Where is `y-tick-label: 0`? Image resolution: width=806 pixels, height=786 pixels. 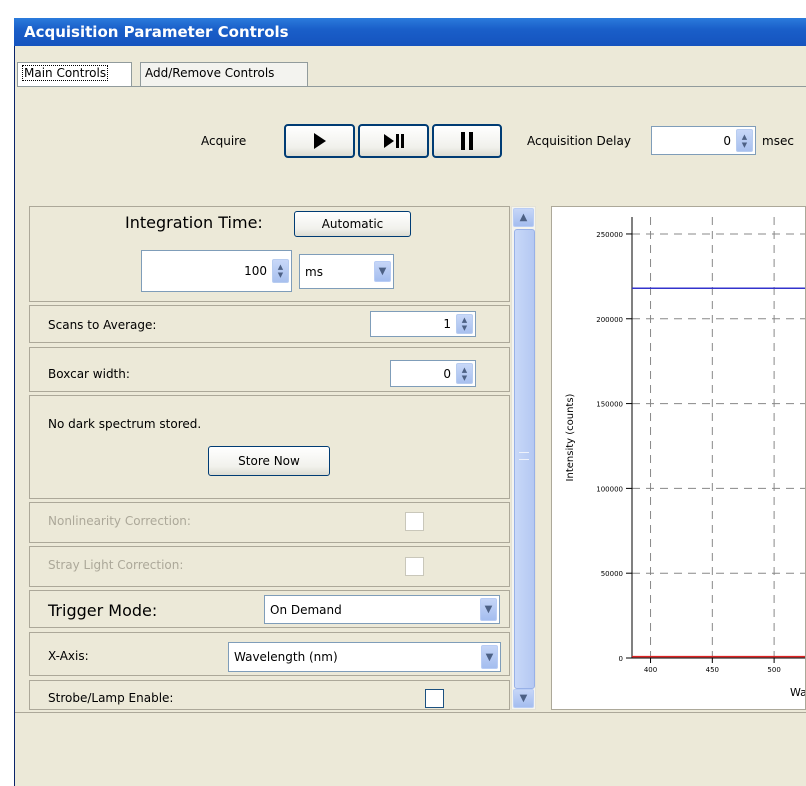
y-tick-label: 0 is located at coordinates (621, 659).